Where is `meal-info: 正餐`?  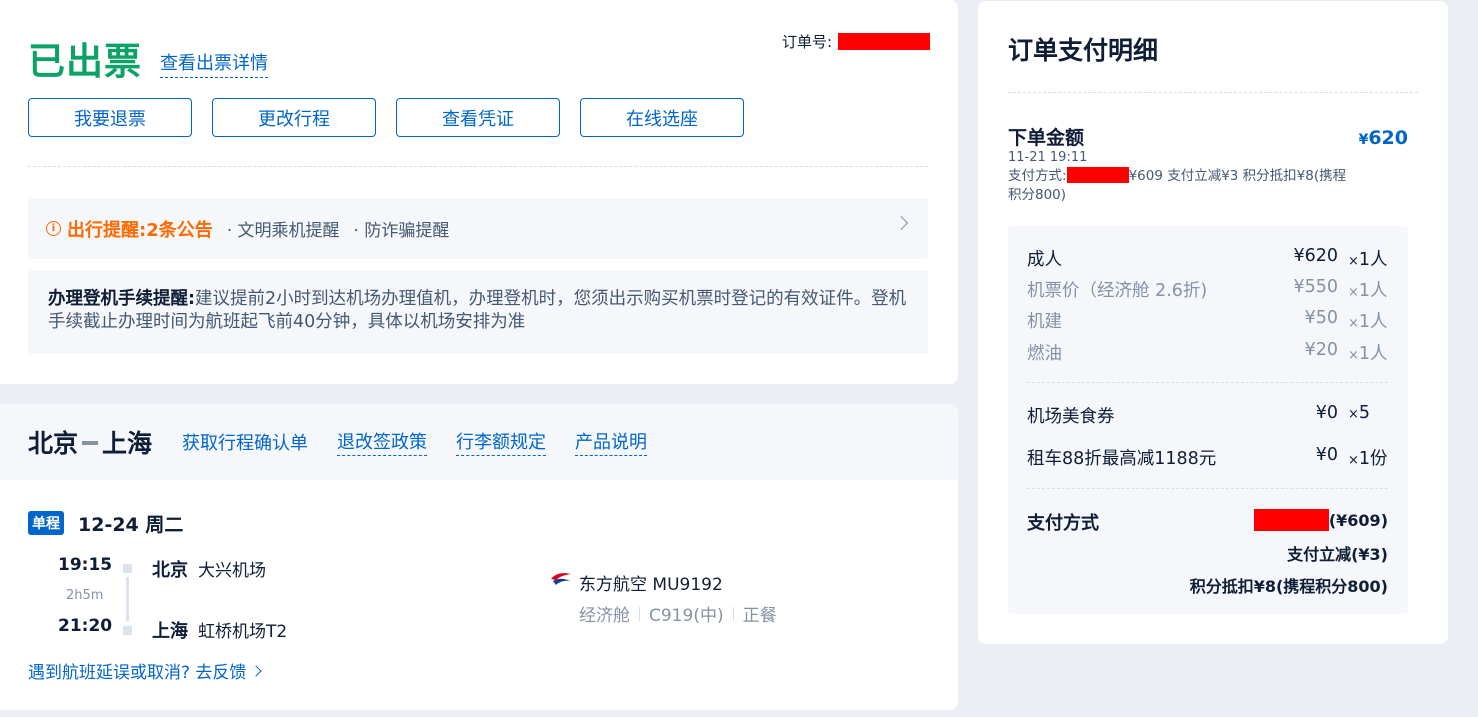 meal-info: 正餐 is located at coordinates (759, 616).